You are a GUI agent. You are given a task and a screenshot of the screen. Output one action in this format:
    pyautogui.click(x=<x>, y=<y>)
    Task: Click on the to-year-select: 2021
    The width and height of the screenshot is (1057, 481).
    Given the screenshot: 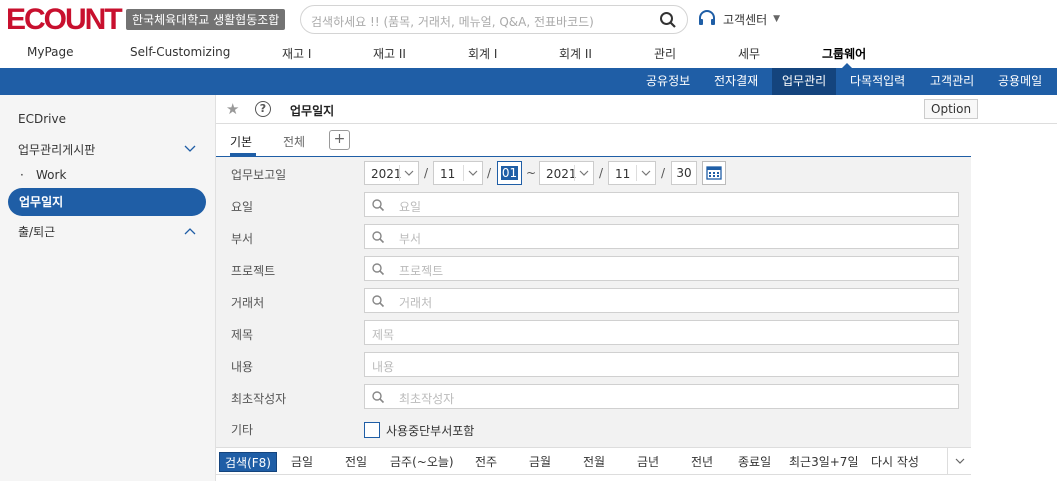 What is the action you would take?
    pyautogui.click(x=566, y=173)
    